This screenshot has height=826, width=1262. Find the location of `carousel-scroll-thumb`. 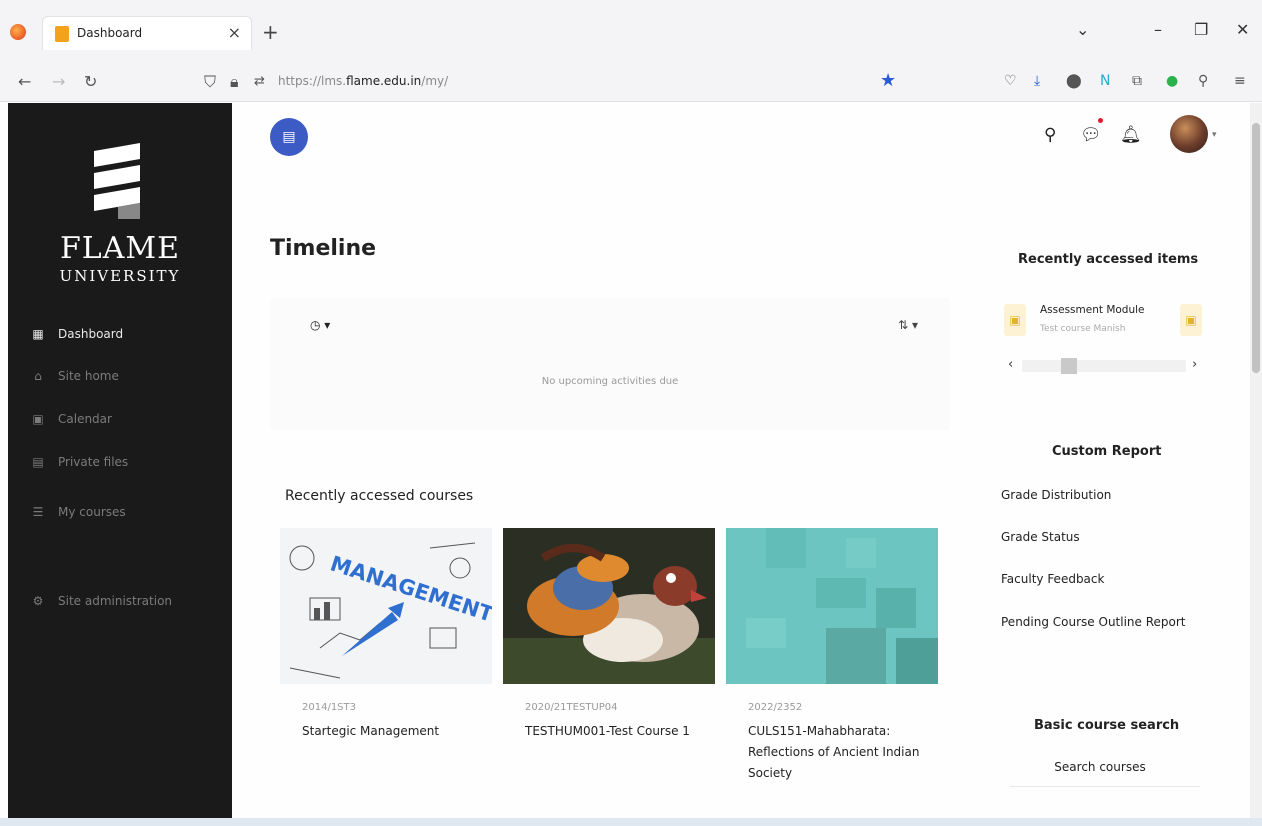

carousel-scroll-thumb is located at coordinates (1069, 366).